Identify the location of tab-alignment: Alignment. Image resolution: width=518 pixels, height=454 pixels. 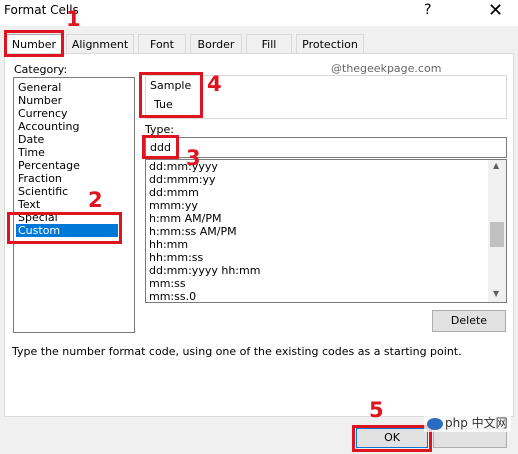
(100, 44).